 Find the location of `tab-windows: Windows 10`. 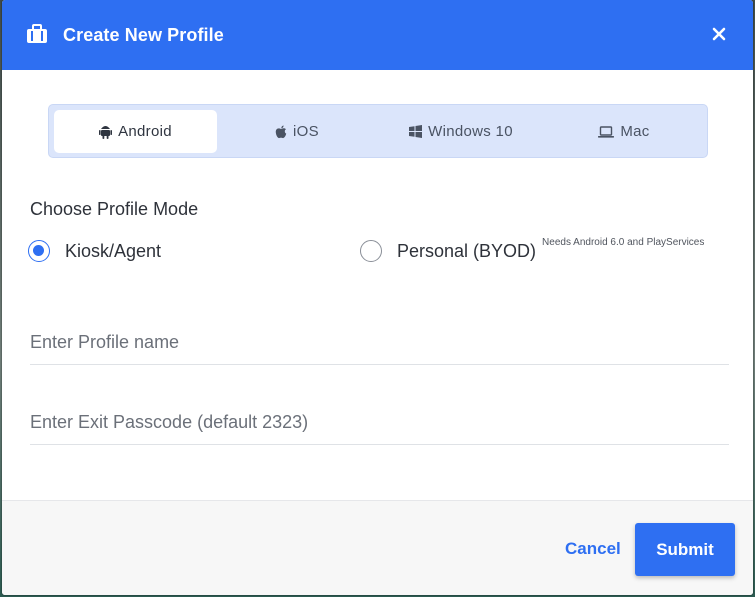

tab-windows: Windows 10 is located at coordinates (461, 131).